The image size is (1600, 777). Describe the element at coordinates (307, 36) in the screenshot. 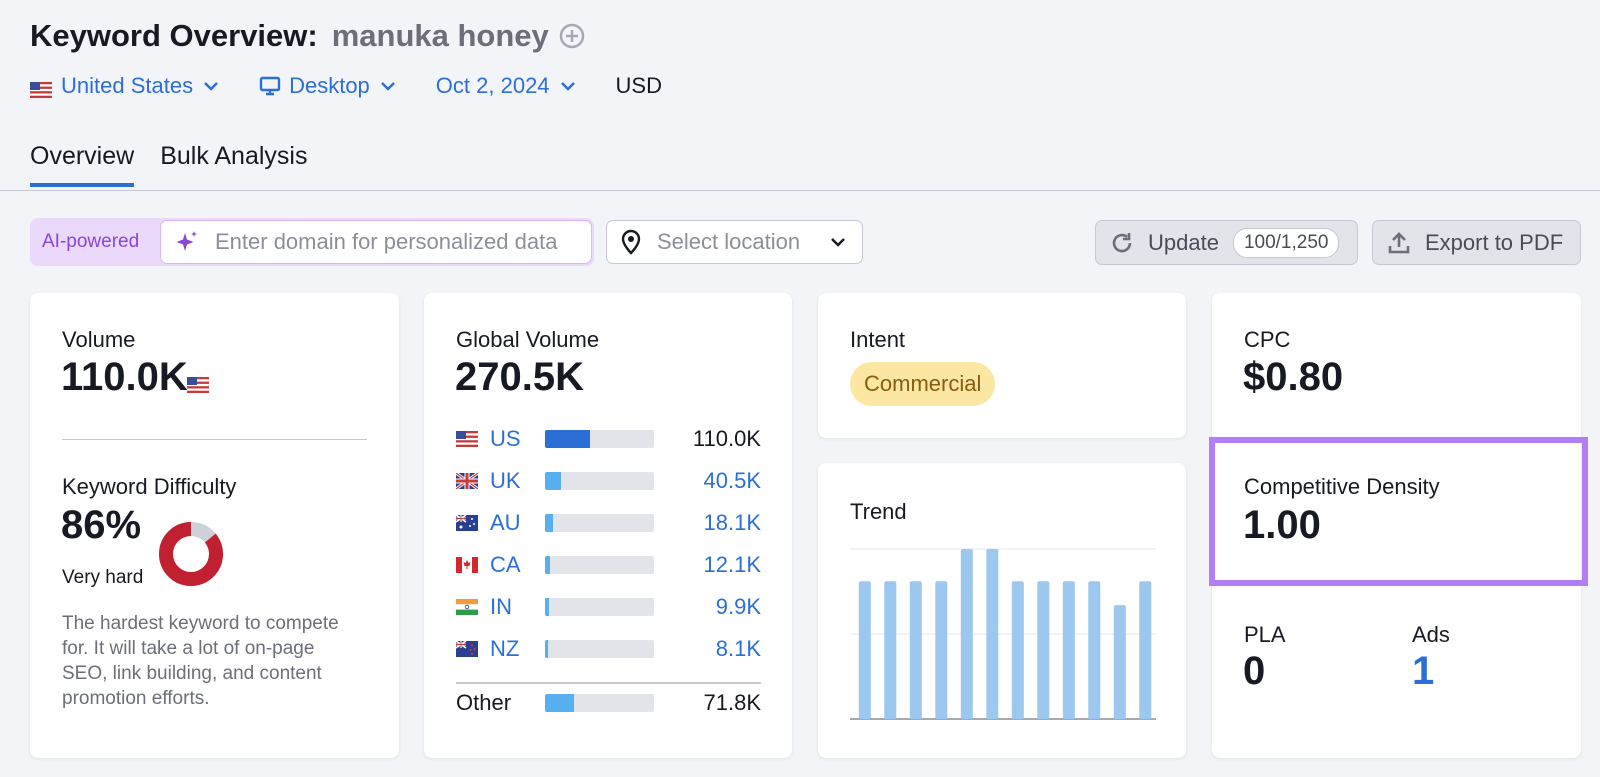

I see `page-header: Keyword Overview: manuka honey` at that location.